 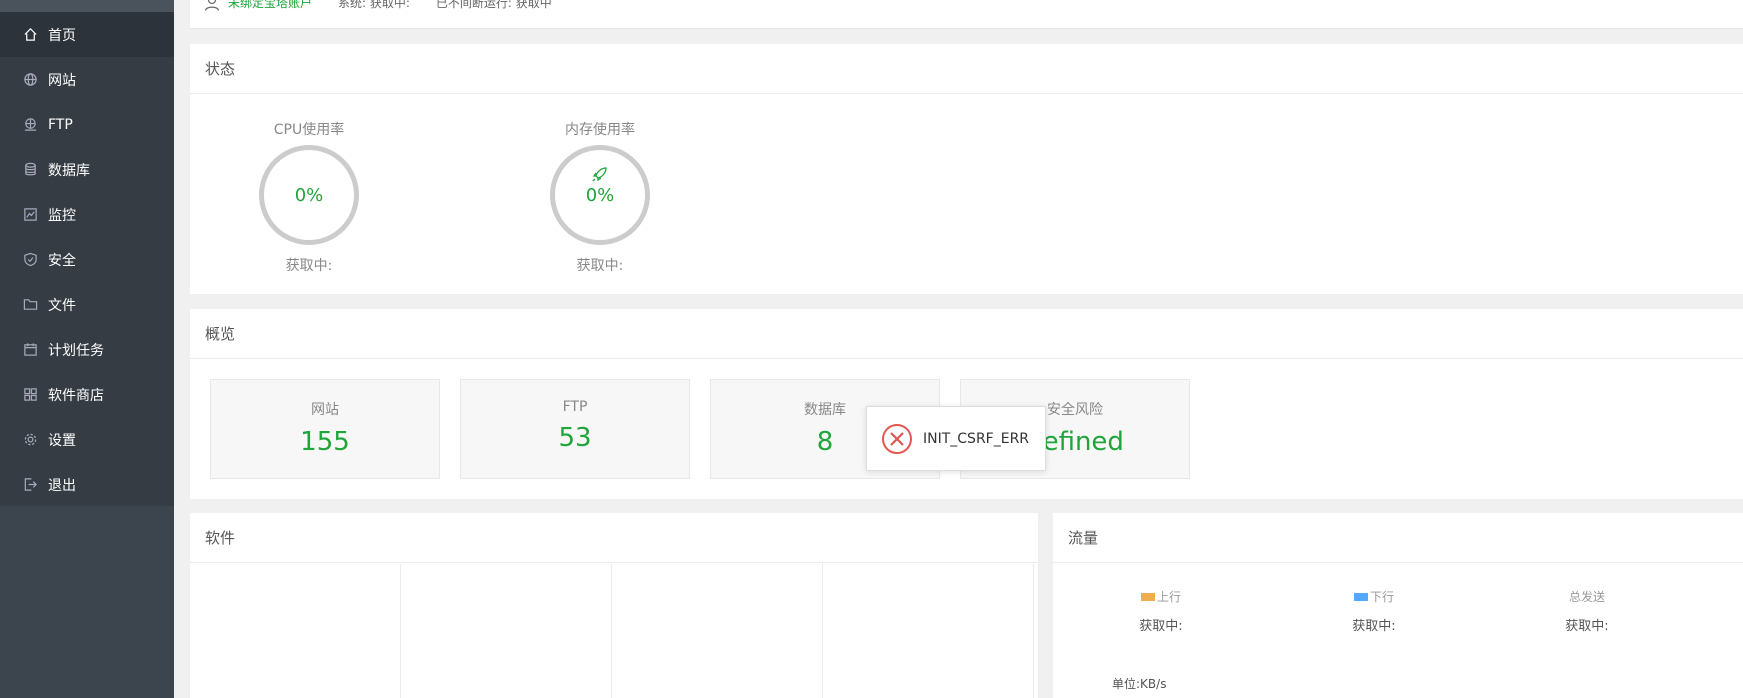 I want to click on shield-icon, so click(x=30, y=260).